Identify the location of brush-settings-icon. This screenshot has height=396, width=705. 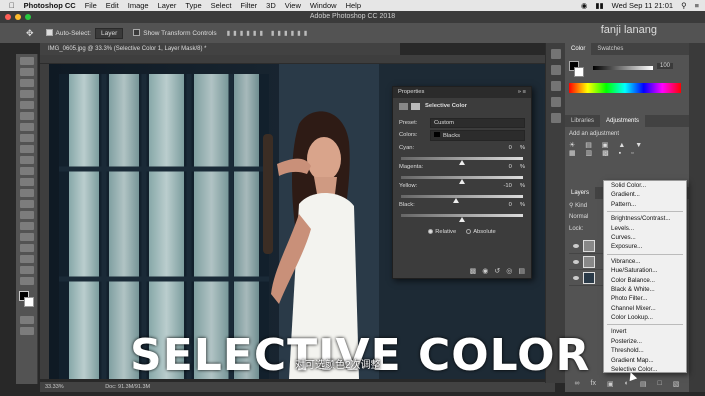
(555, 86).